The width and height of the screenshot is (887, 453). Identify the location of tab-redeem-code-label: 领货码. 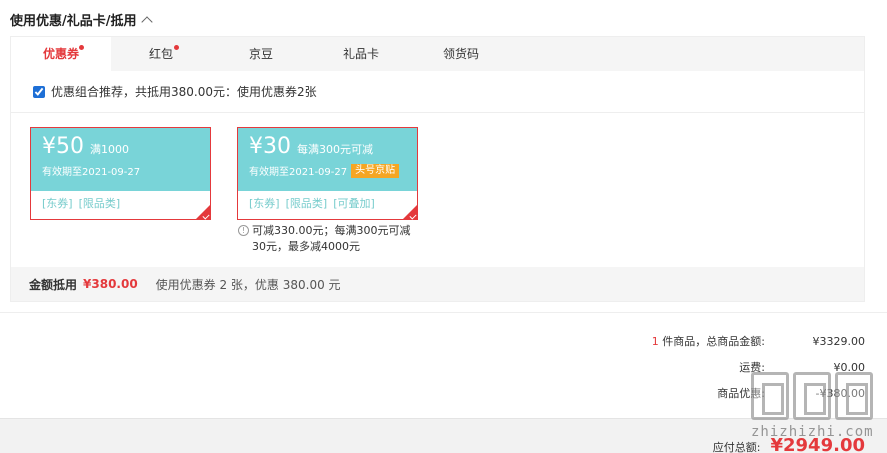
(460, 54).